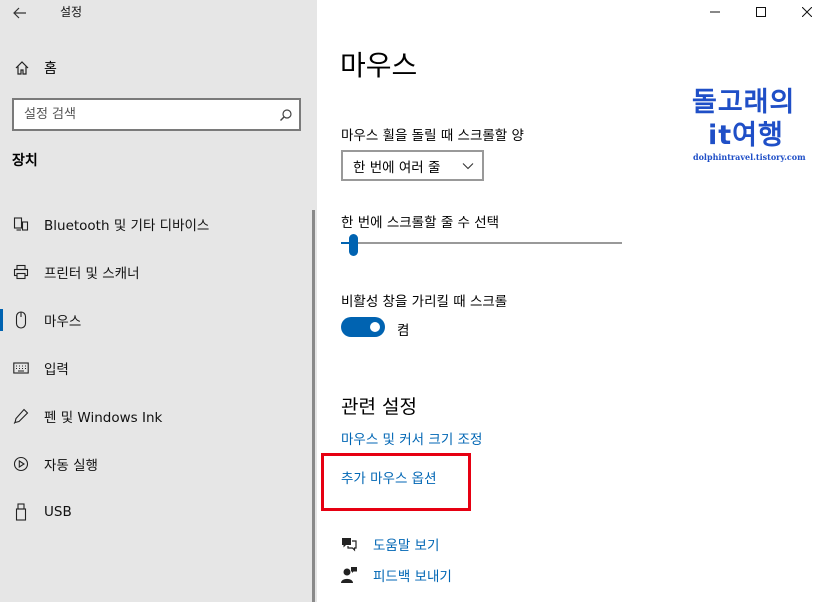 This screenshot has width=826, height=602. Describe the element at coordinates (379, 407) in the screenshot. I see `related-settings-title: 관련 설정` at that location.